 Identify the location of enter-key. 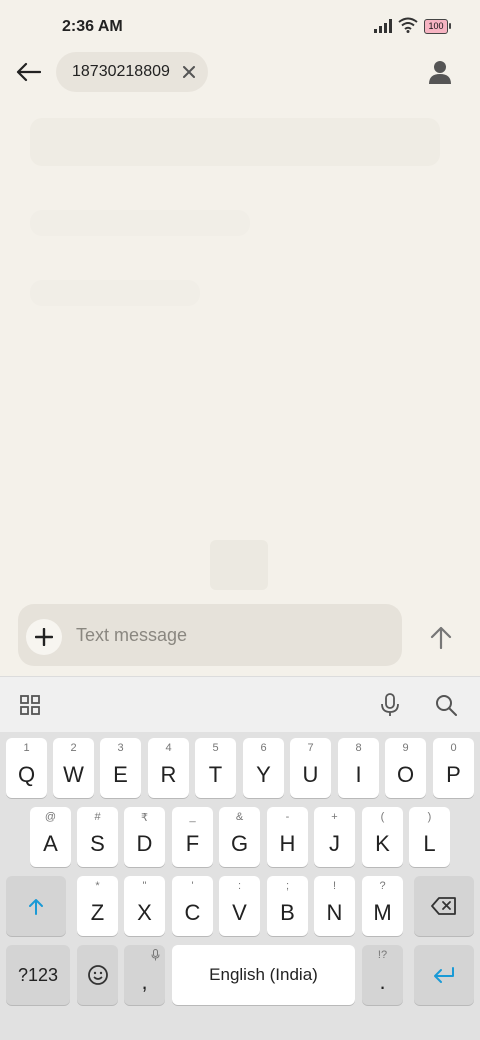
(444, 975).